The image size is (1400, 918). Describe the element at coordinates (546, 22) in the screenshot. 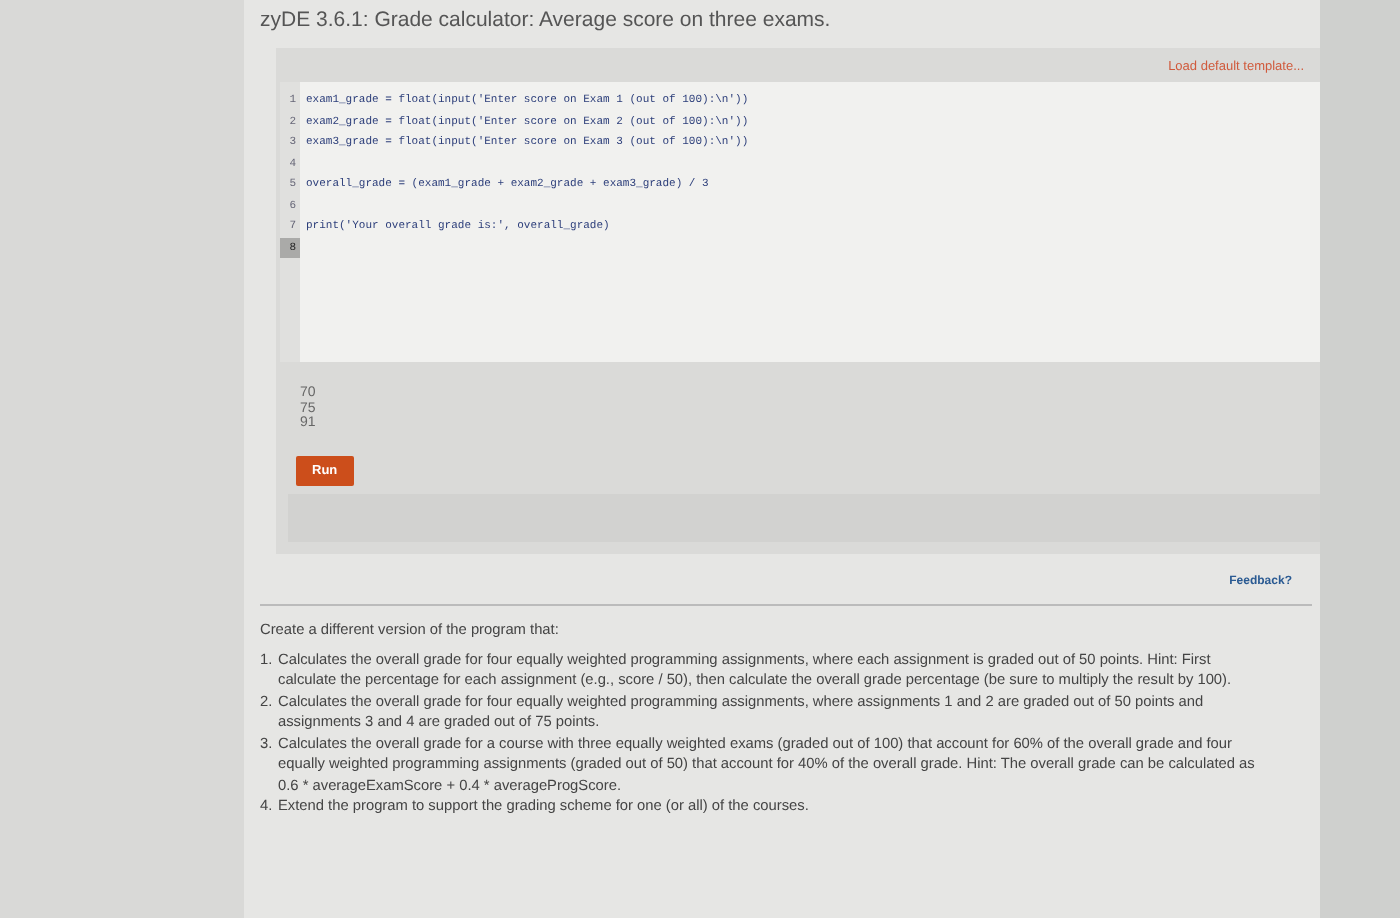

I see `section-title: zyDE 3.6.1: Grade calculator: Average score on three exams.` at that location.